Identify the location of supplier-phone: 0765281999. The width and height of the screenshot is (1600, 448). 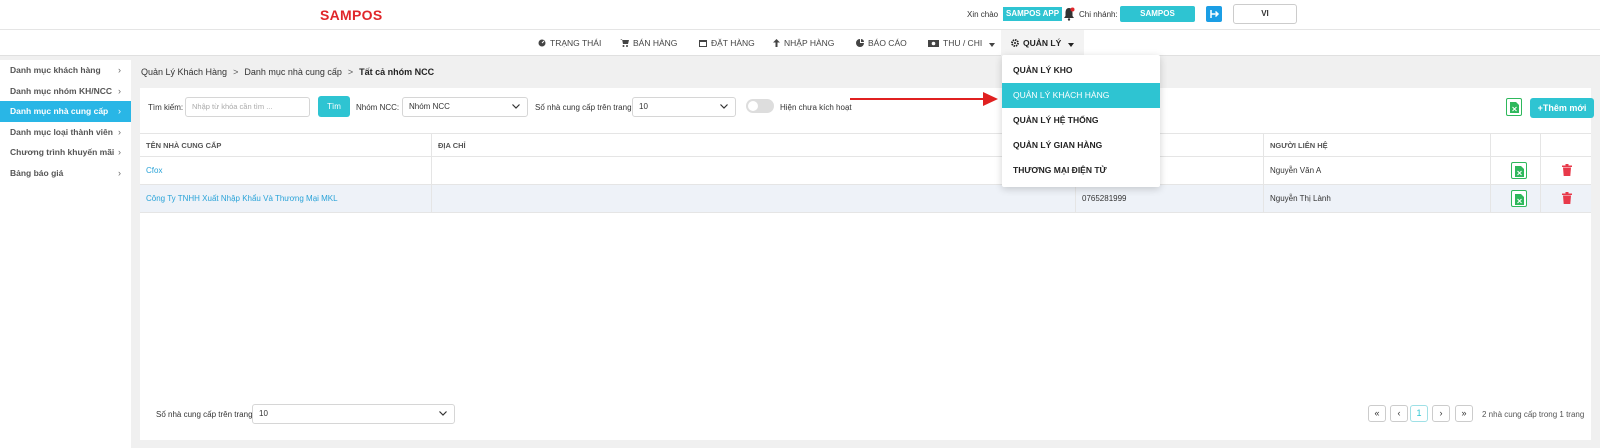
(1170, 198).